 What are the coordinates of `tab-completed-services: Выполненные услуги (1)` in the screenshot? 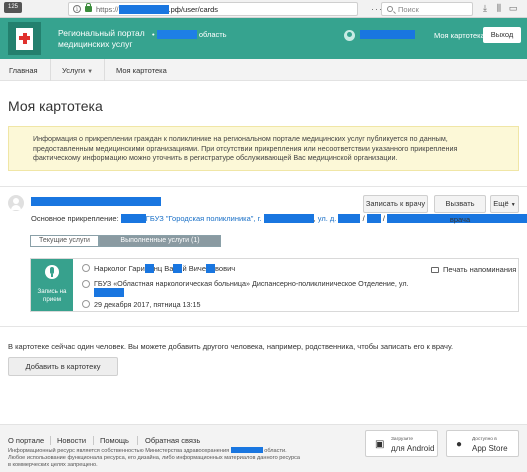 It's located at (160, 241).